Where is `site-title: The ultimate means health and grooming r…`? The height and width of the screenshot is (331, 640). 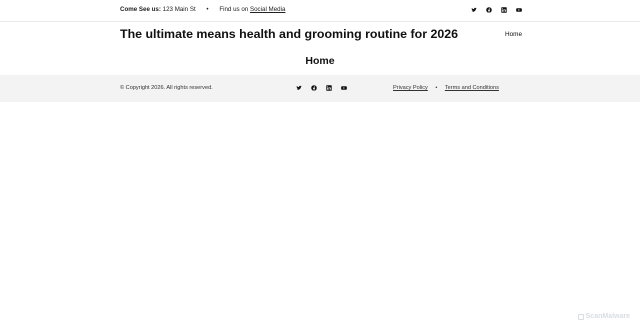 site-title: The ultimate means health and grooming r… is located at coordinates (289, 34).